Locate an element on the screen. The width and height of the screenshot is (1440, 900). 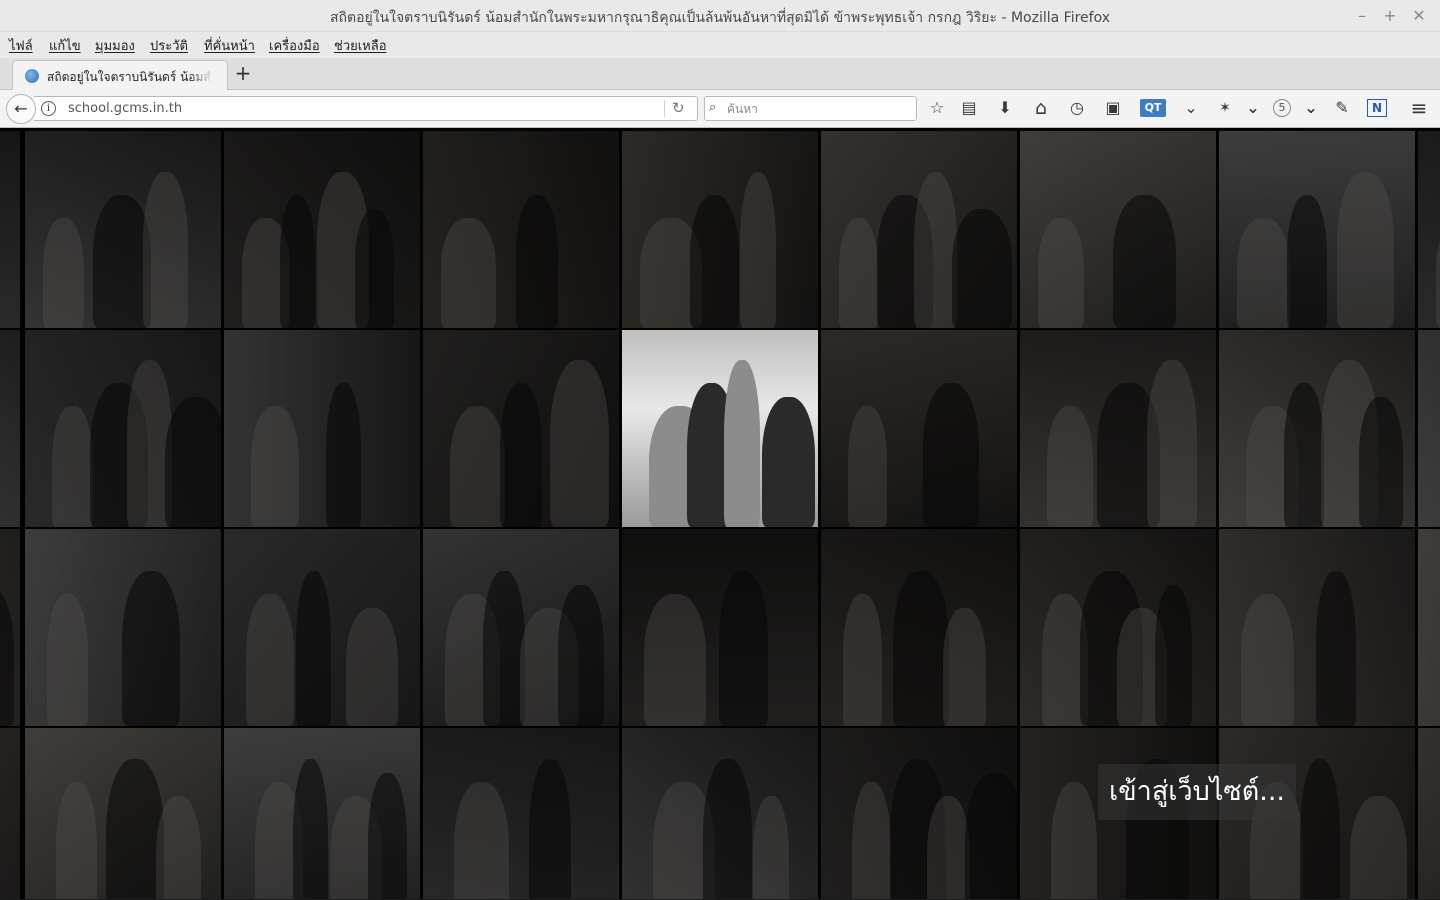
history-clock-icon: ◷ is located at coordinates (1077, 108).